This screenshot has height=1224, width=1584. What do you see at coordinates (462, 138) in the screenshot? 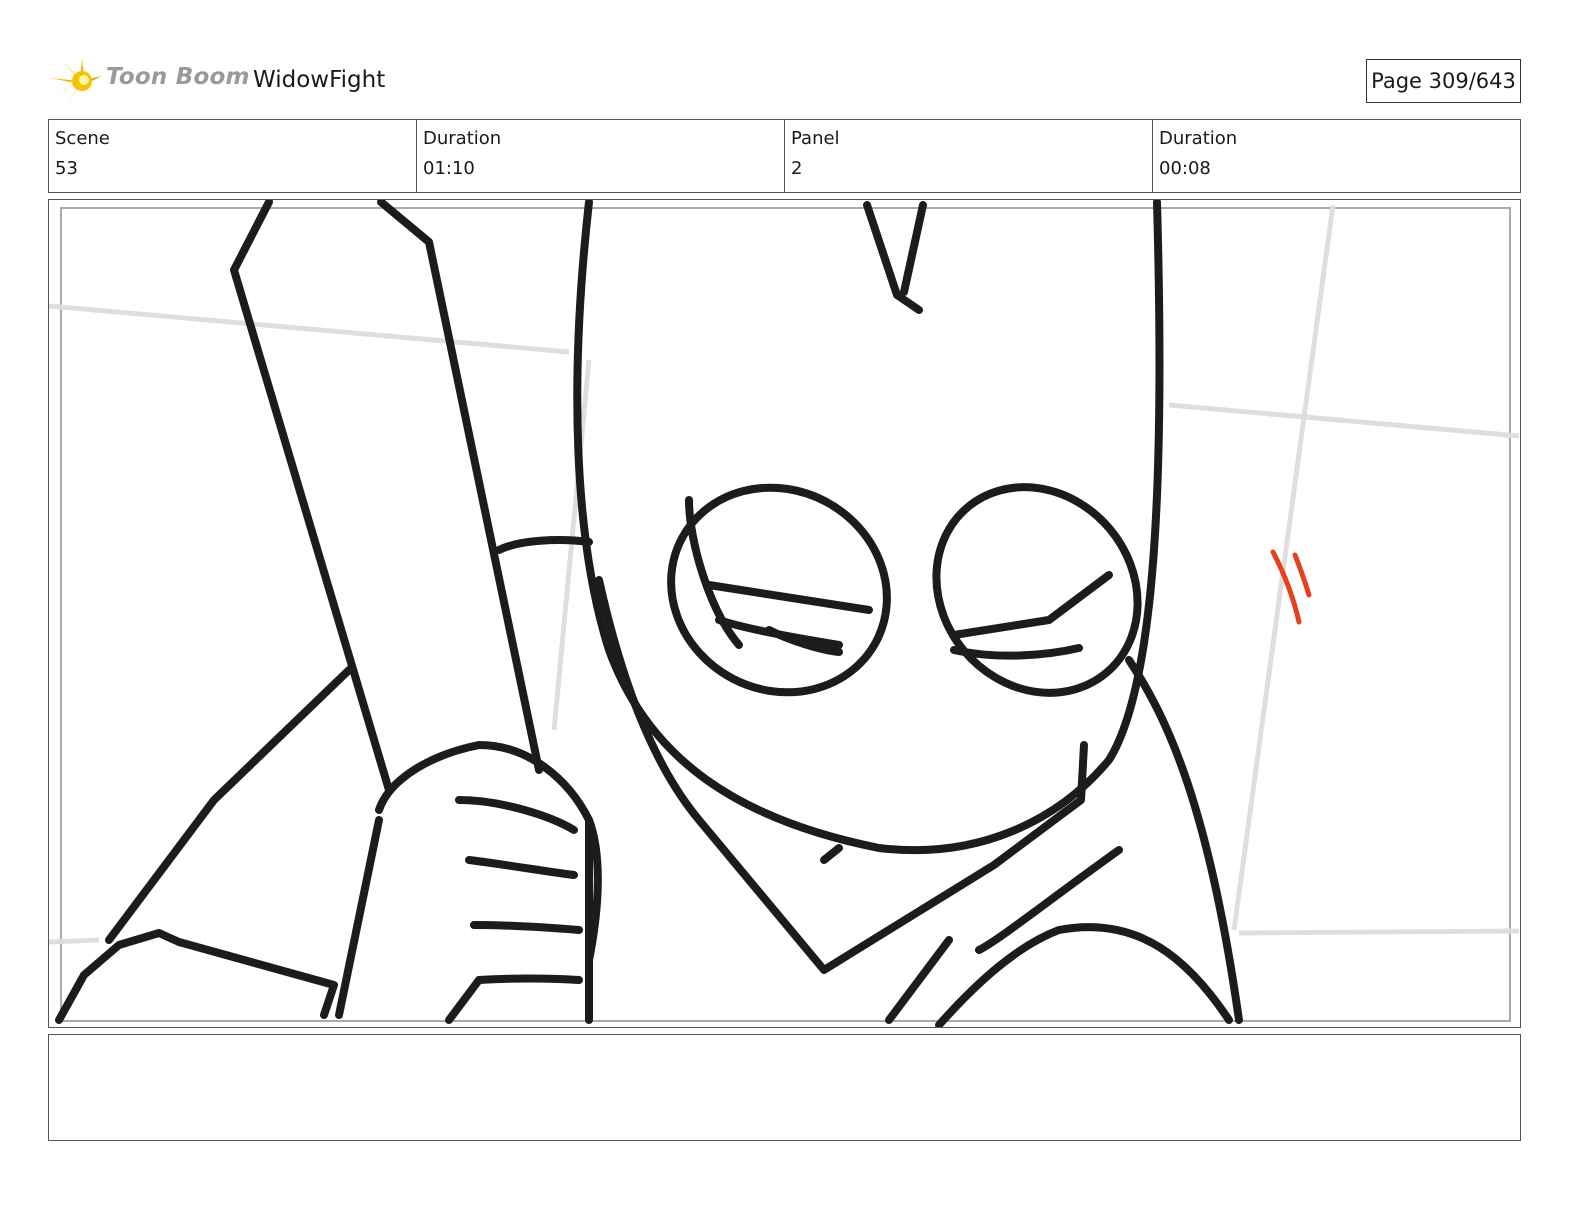
I see `scene-duration-label: Duration` at bounding box center [462, 138].